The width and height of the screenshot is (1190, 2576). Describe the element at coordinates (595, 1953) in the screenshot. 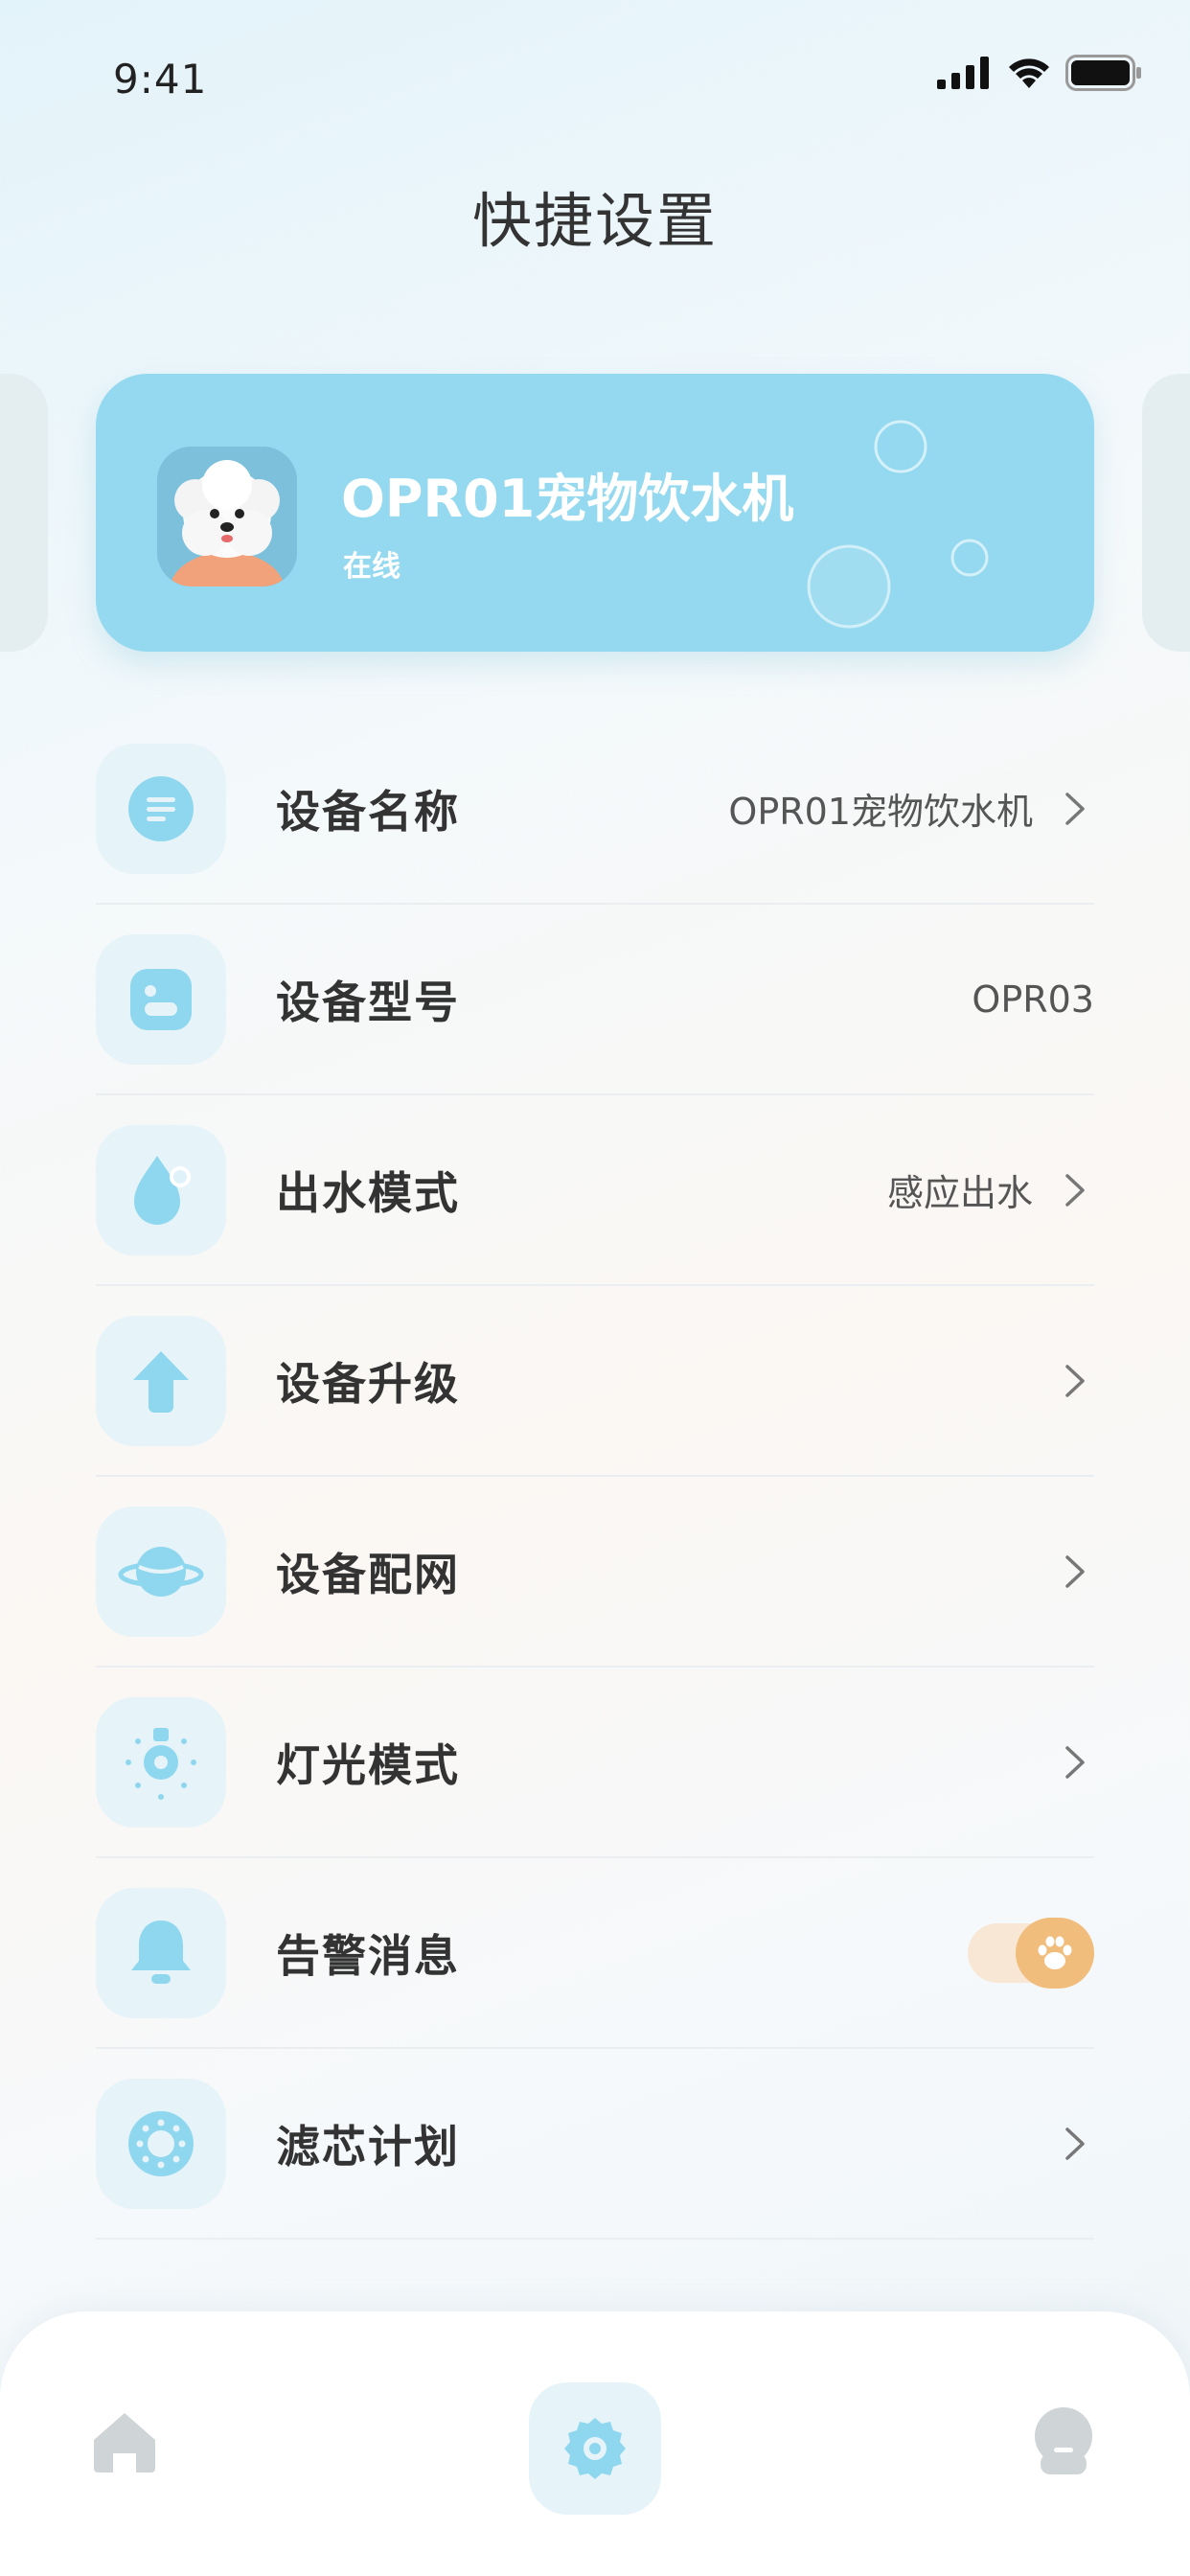

I see `setting-alert-messages: 告警消息` at that location.